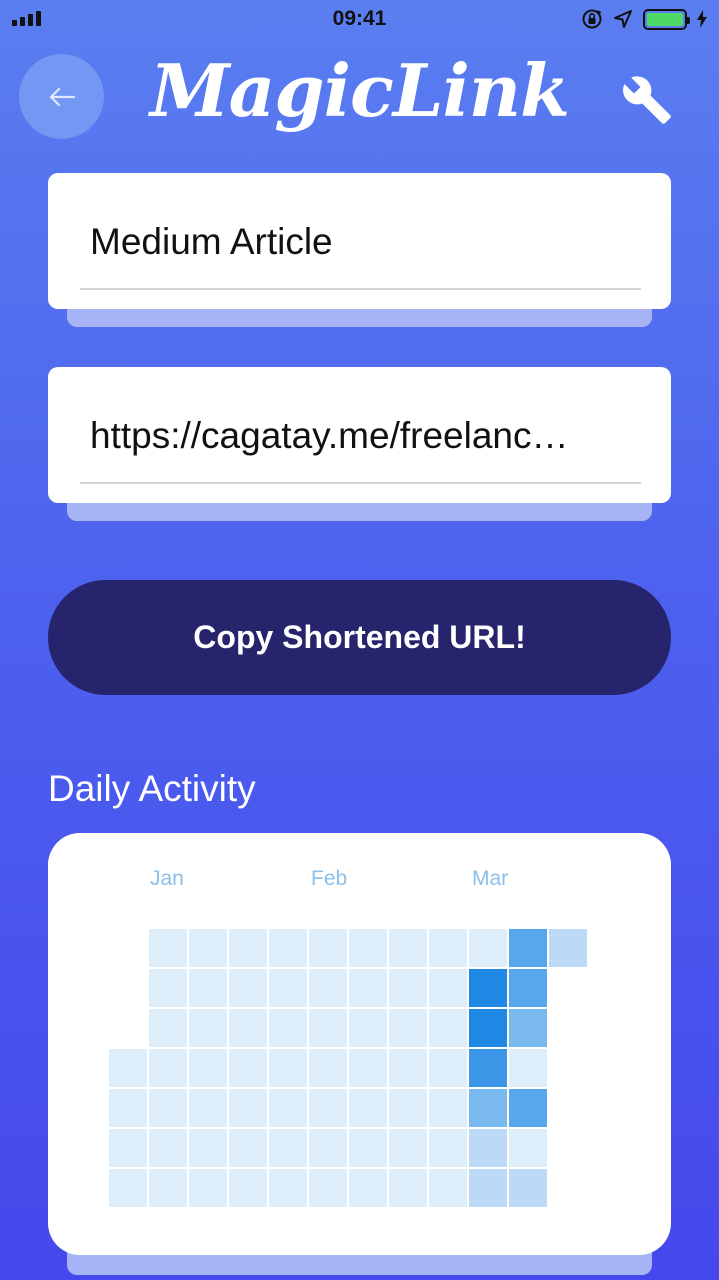 Image resolution: width=719 pixels, height=1280 pixels. Describe the element at coordinates (623, 19) in the screenshot. I see `location-icon` at that location.